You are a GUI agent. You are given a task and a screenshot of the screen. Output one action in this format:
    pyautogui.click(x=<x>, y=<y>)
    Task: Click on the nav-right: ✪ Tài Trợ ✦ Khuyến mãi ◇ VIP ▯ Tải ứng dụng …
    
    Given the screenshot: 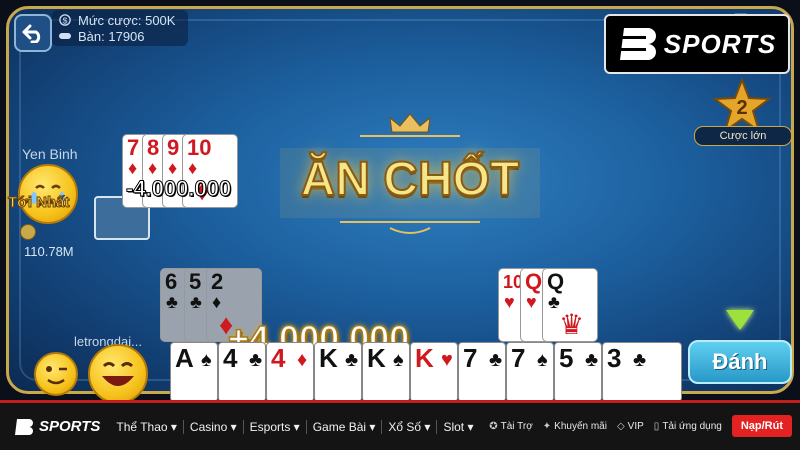 What is the action you would take?
    pyautogui.click(x=635, y=426)
    